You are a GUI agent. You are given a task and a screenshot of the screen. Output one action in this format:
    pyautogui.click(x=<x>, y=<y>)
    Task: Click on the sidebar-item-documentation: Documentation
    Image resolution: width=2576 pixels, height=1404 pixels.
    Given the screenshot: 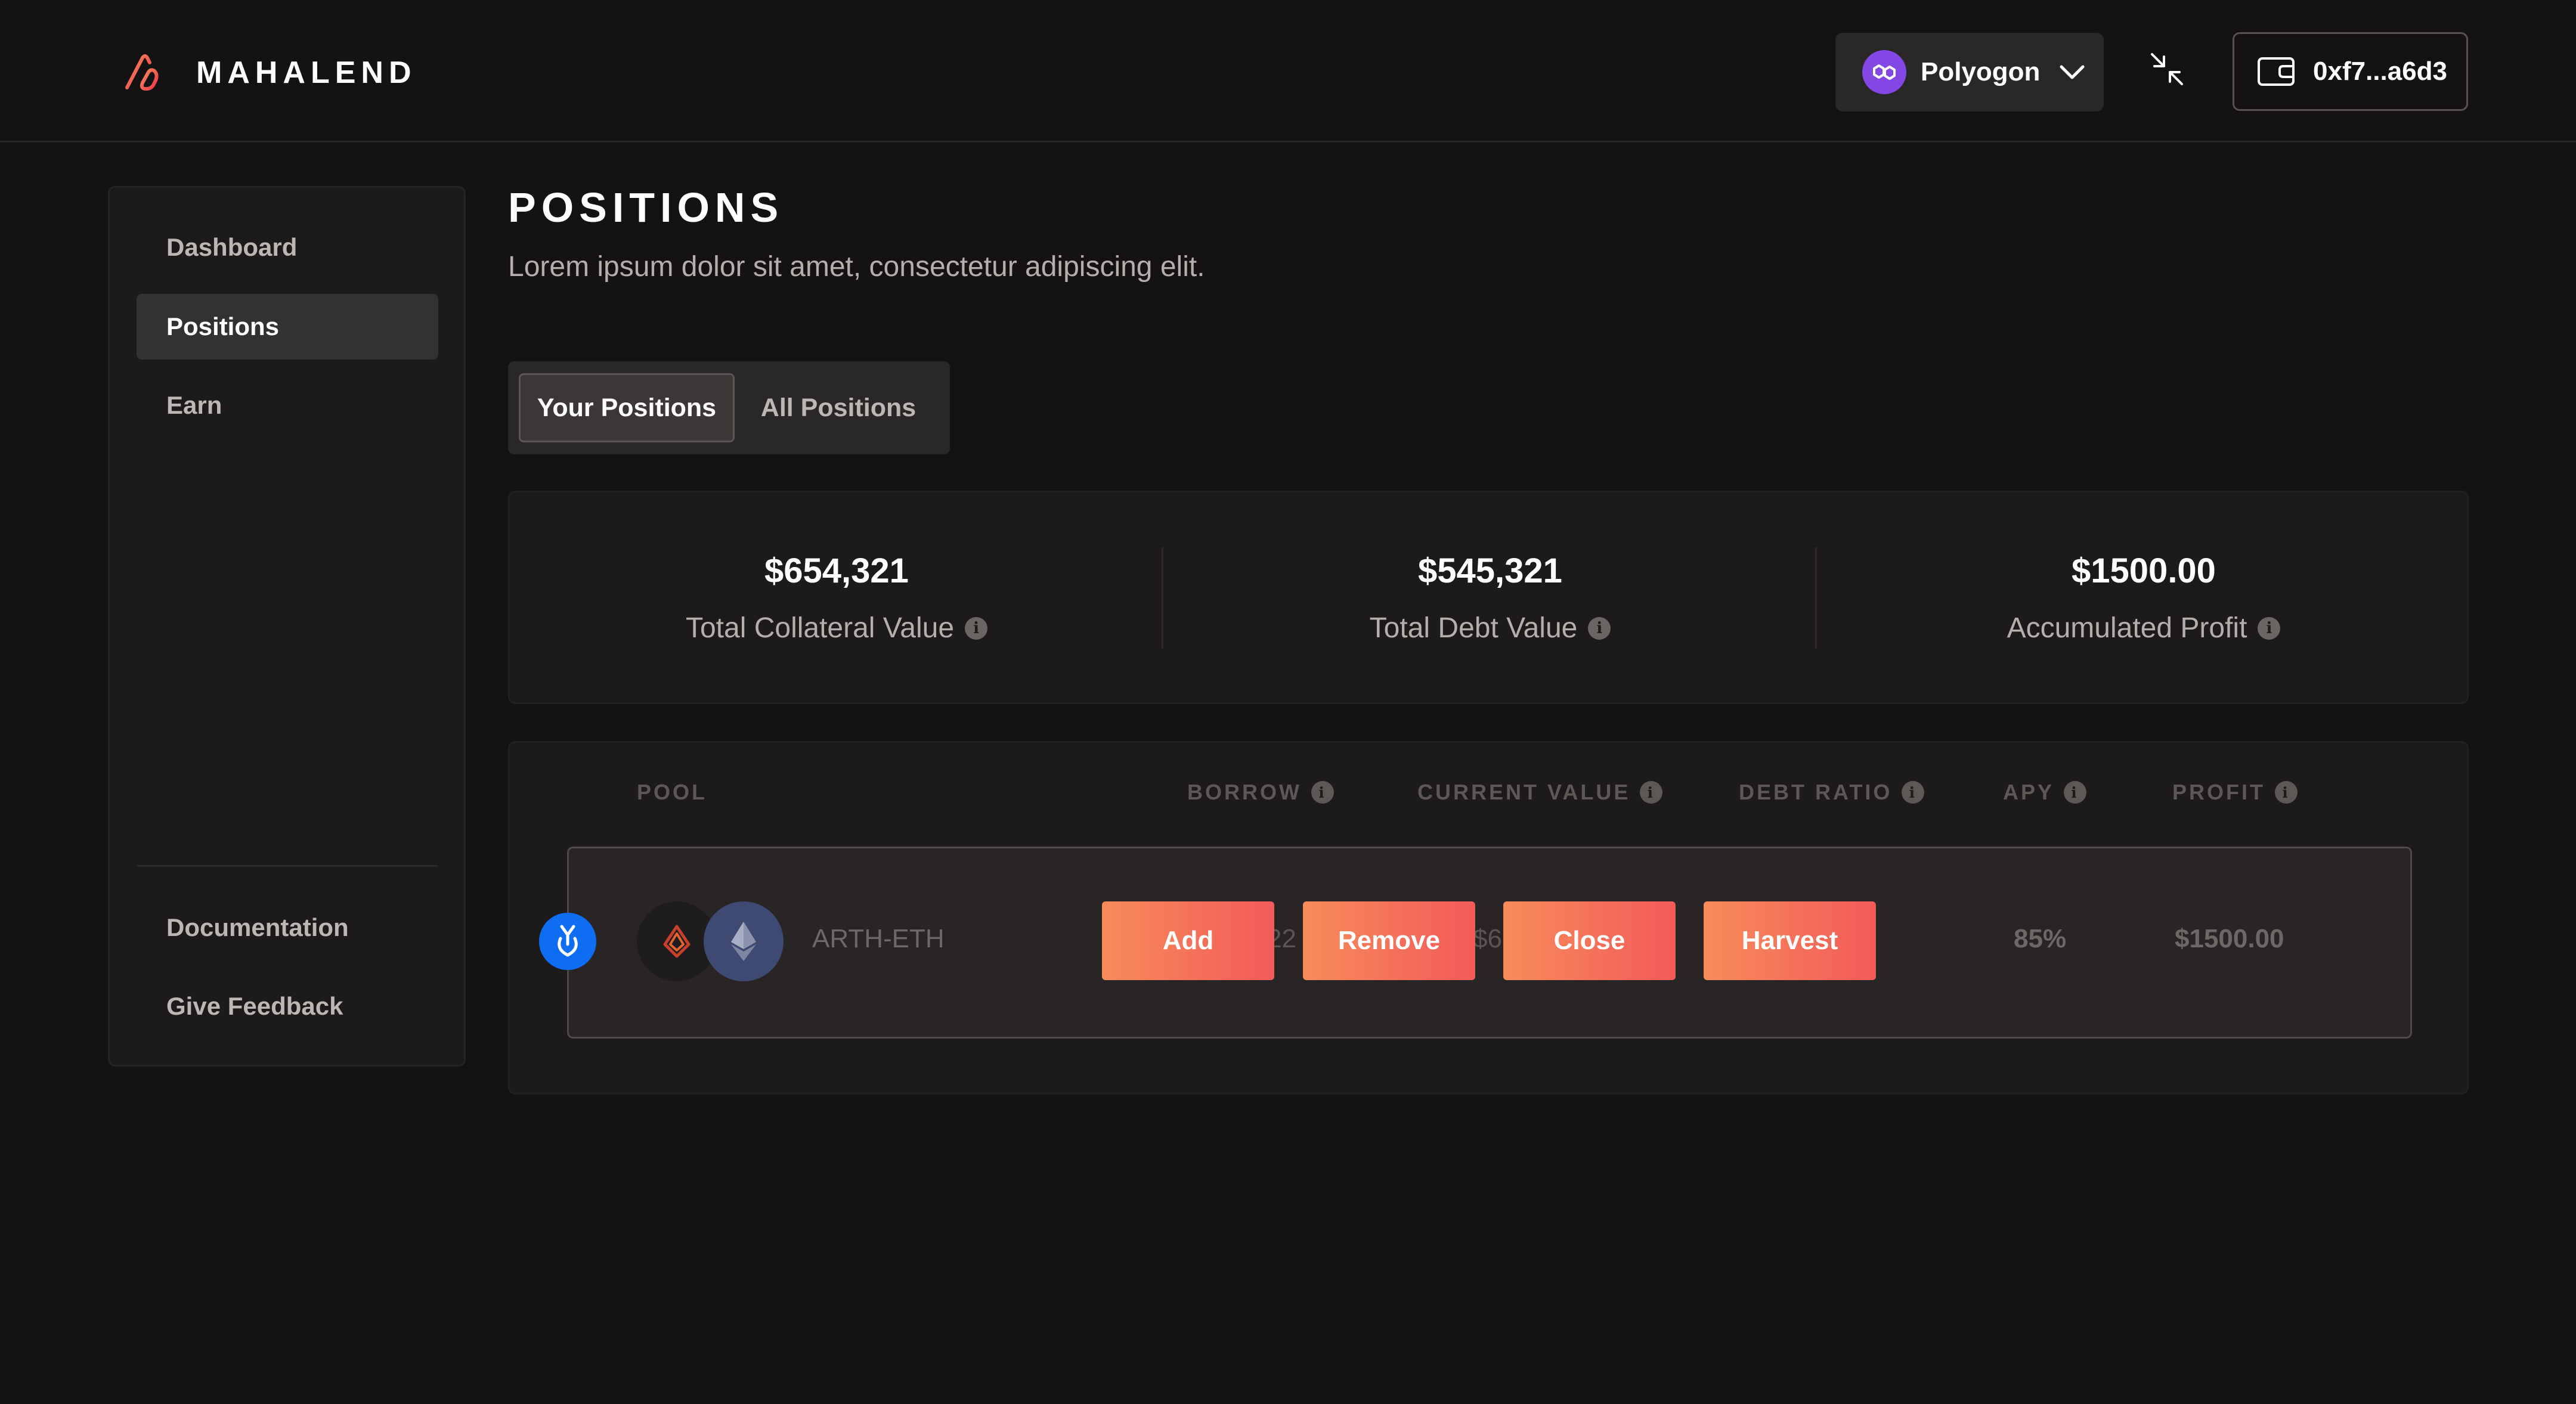 What is the action you would take?
    pyautogui.click(x=287, y=927)
    